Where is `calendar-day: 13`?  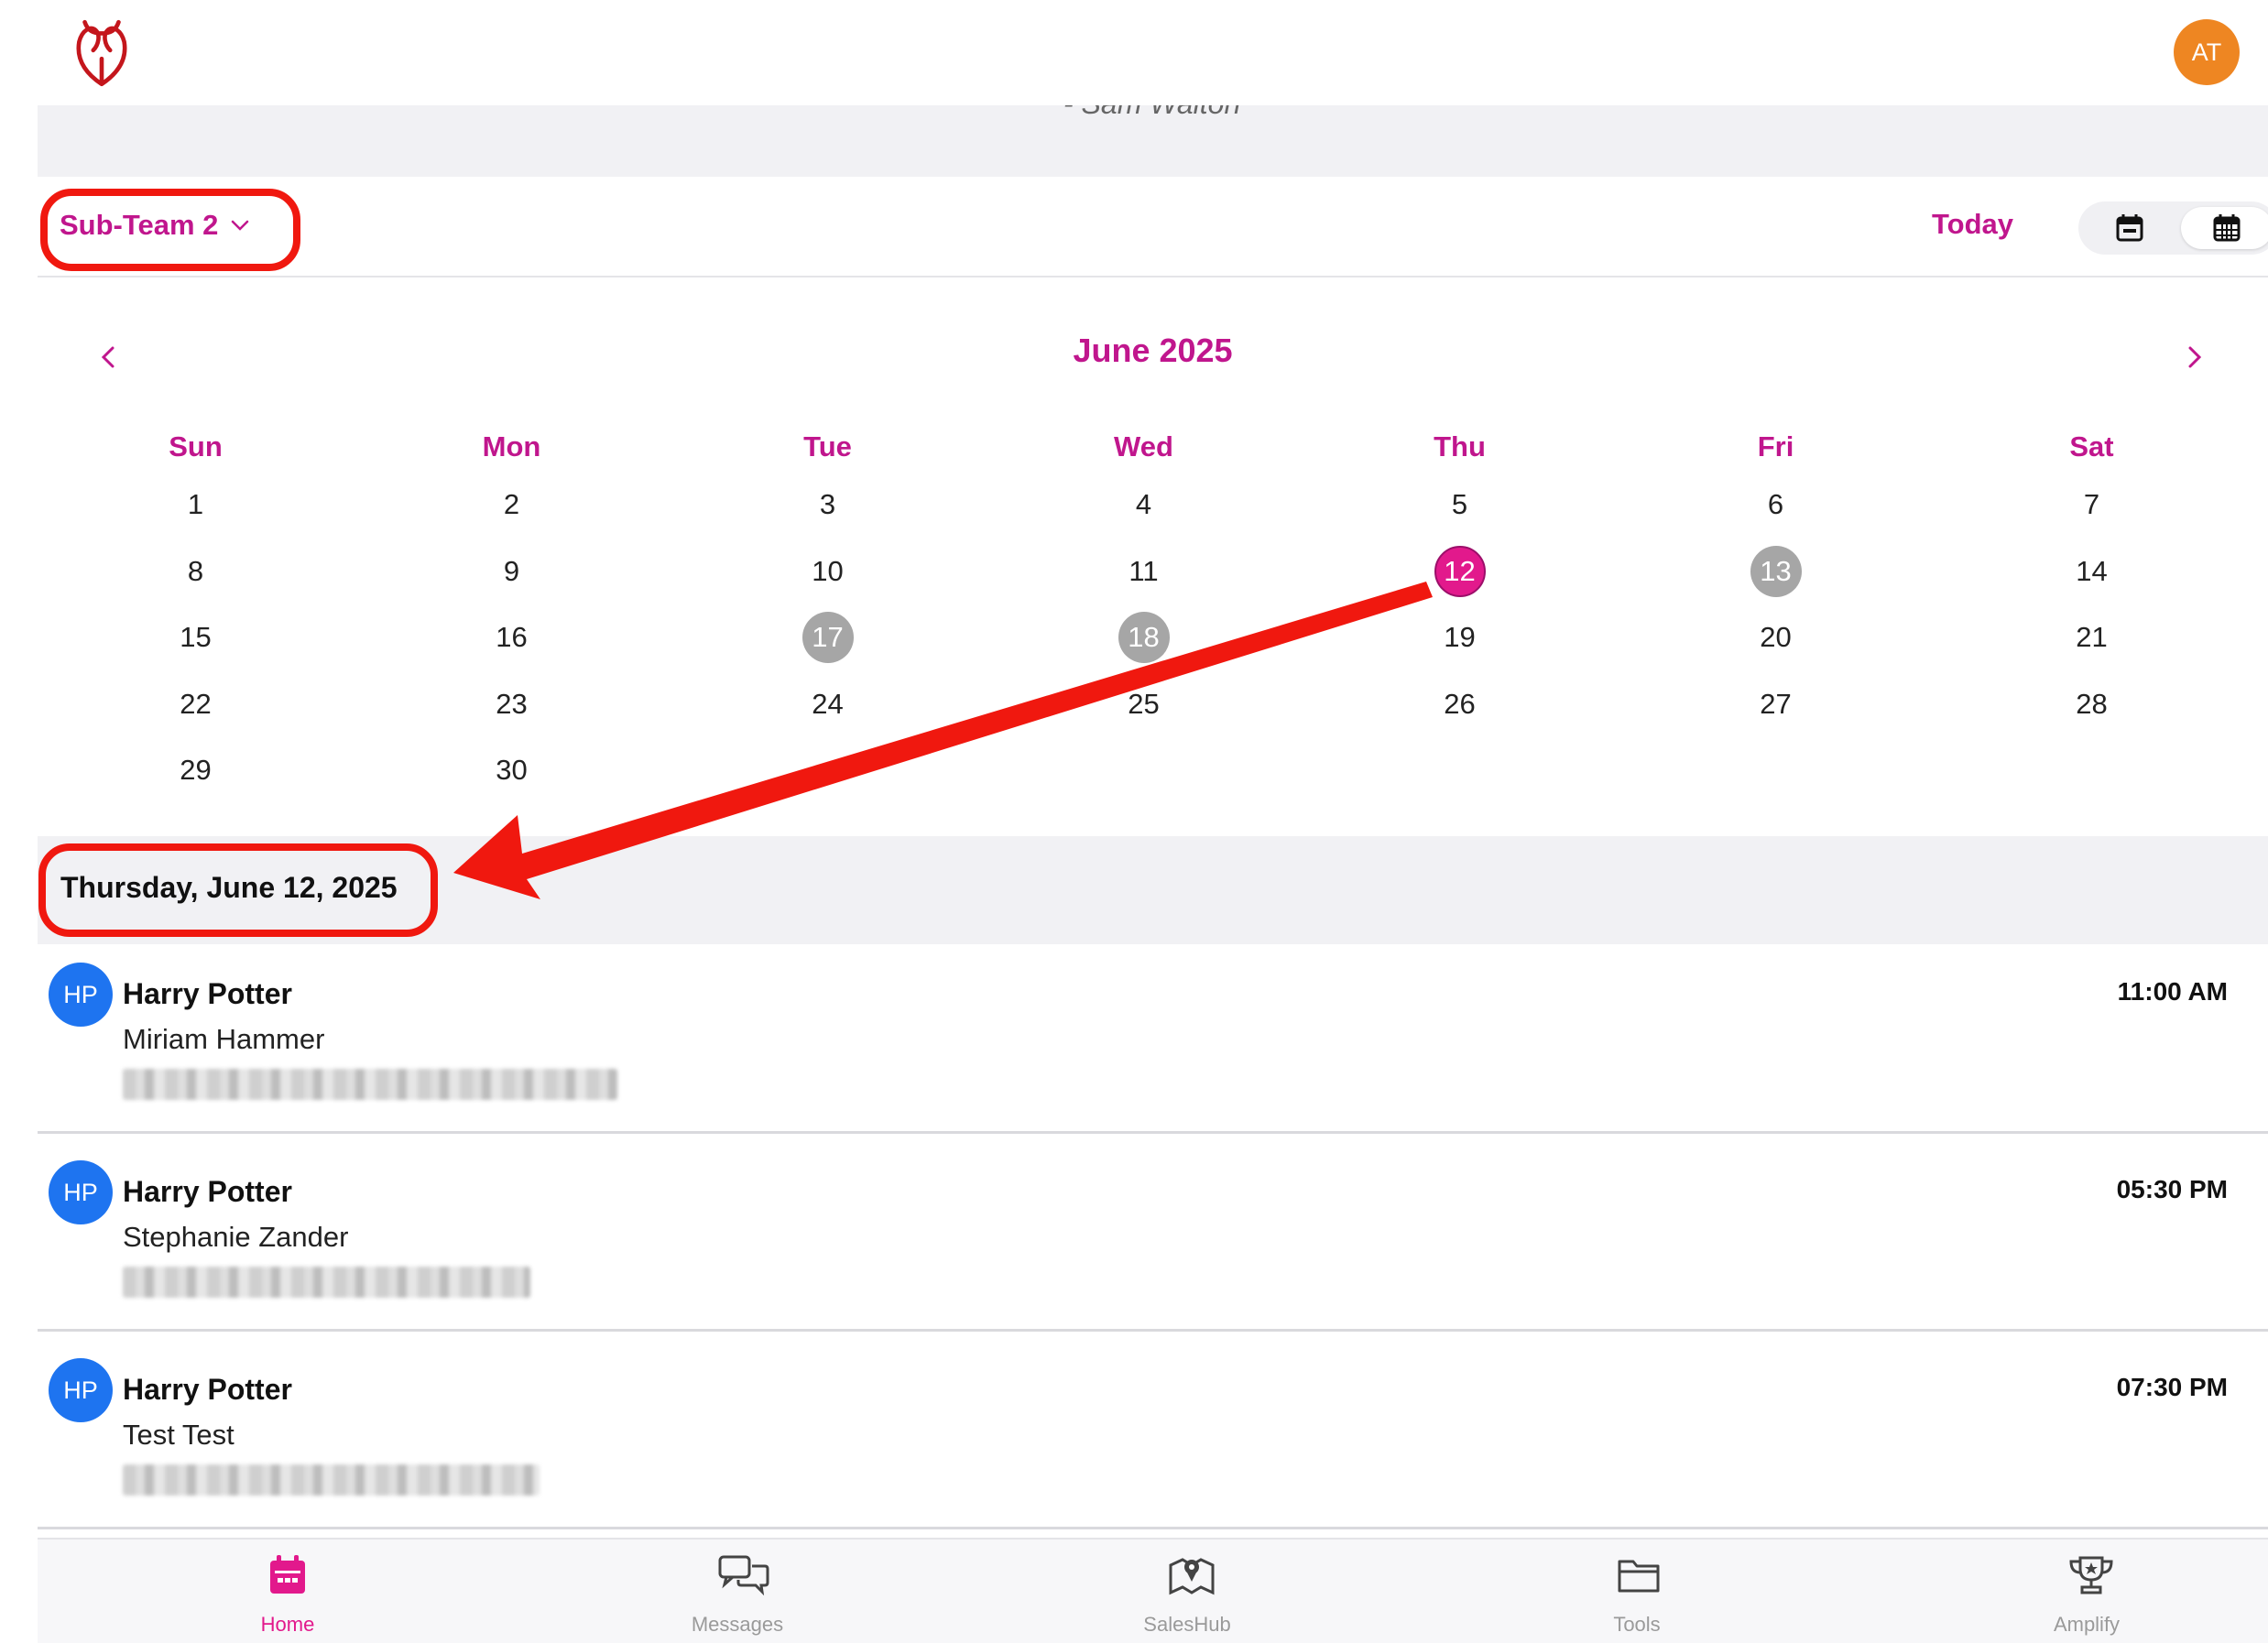
calendar-day: 13 is located at coordinates (1776, 571).